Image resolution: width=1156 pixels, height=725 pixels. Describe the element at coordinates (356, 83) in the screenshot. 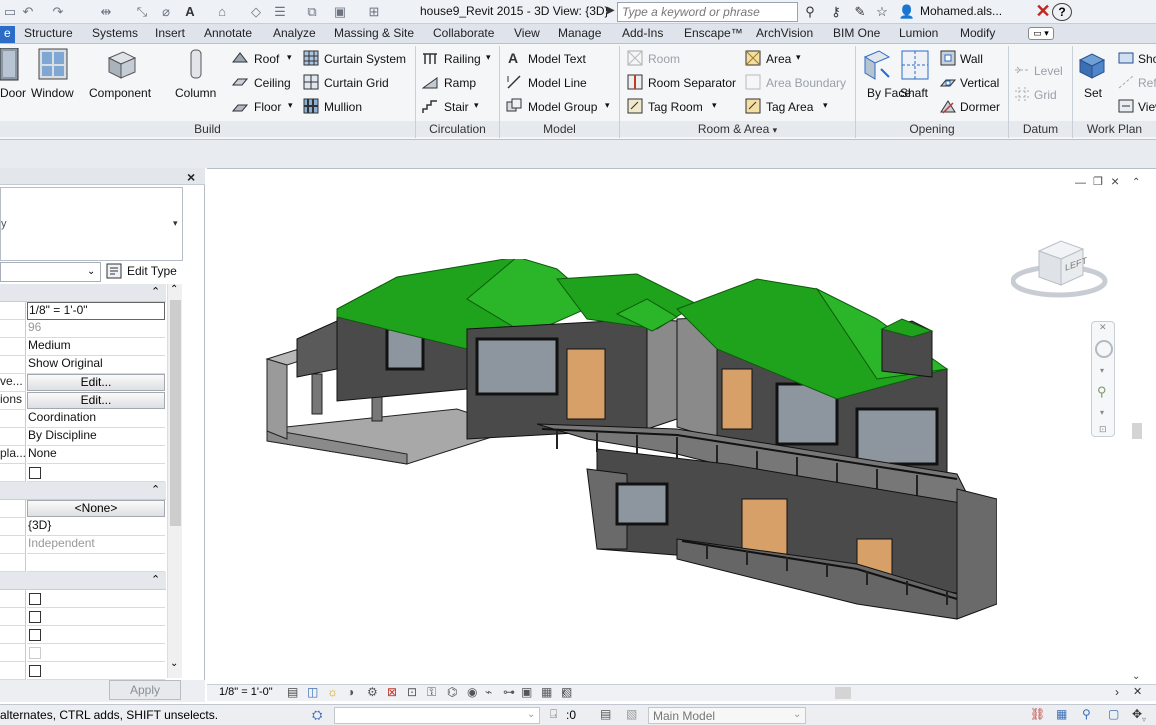

I see `curtain-grid-button: Curtain Grid` at that location.